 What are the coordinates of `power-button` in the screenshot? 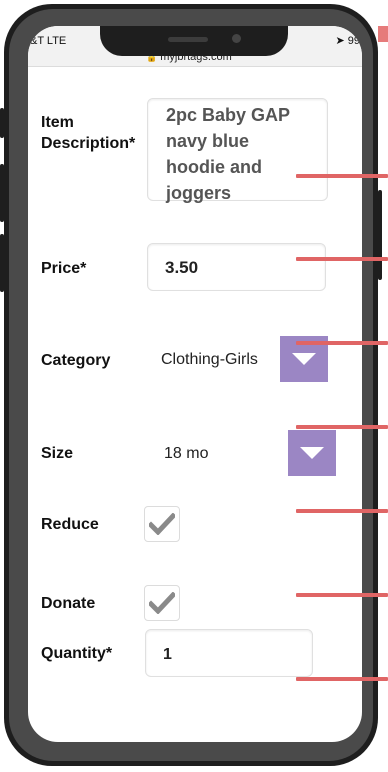 It's located at (380, 235).